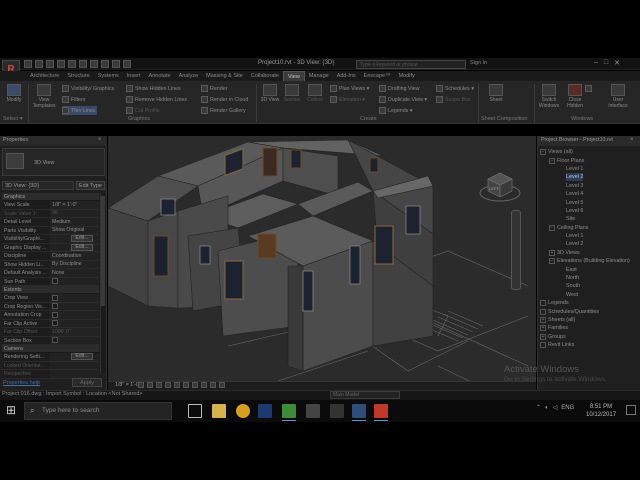 This screenshot has height=480, width=640. Describe the element at coordinates (588, 278) in the screenshot. I see `tree-node: North` at that location.